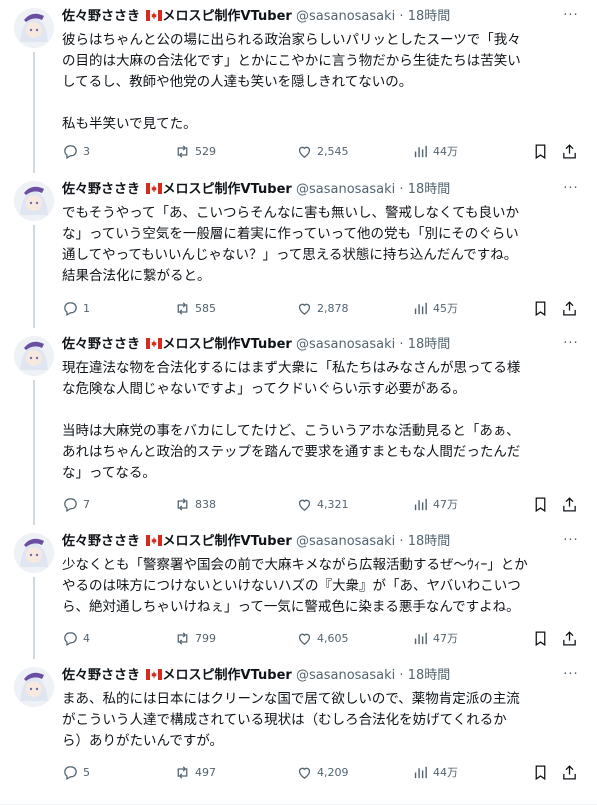 This screenshot has width=597, height=805. I want to click on retweet-button: 497, so click(195, 772).